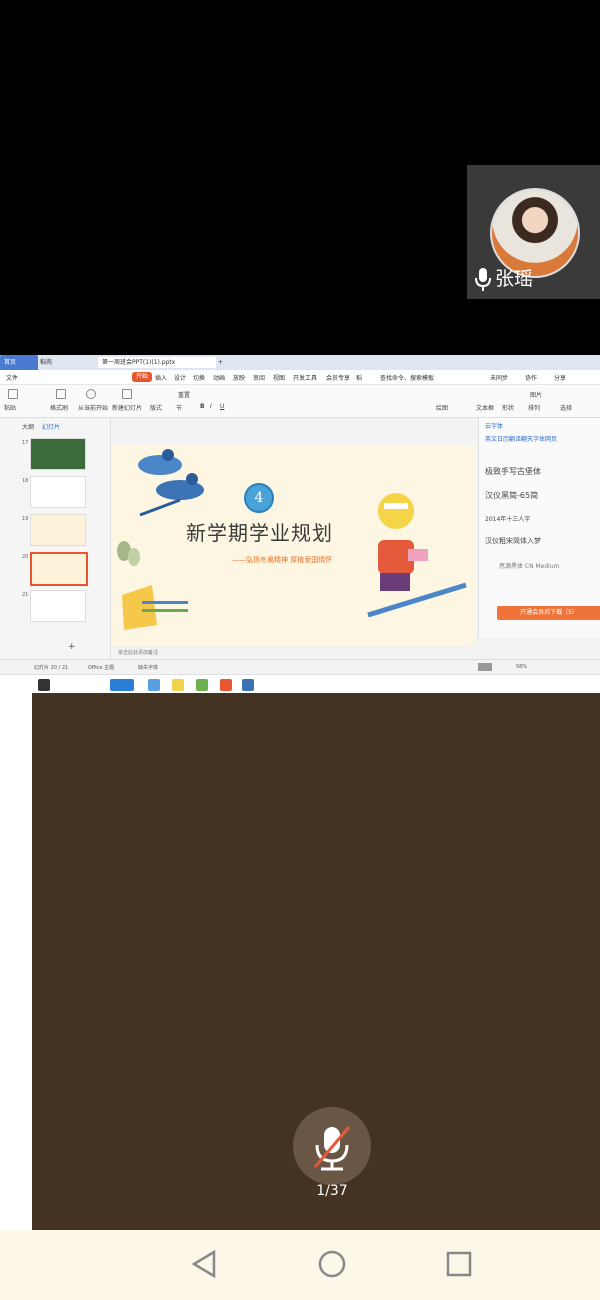 The height and width of the screenshot is (1300, 600). What do you see at coordinates (442, 407) in the screenshot?
I see `drawing-button: 绘图` at bounding box center [442, 407].